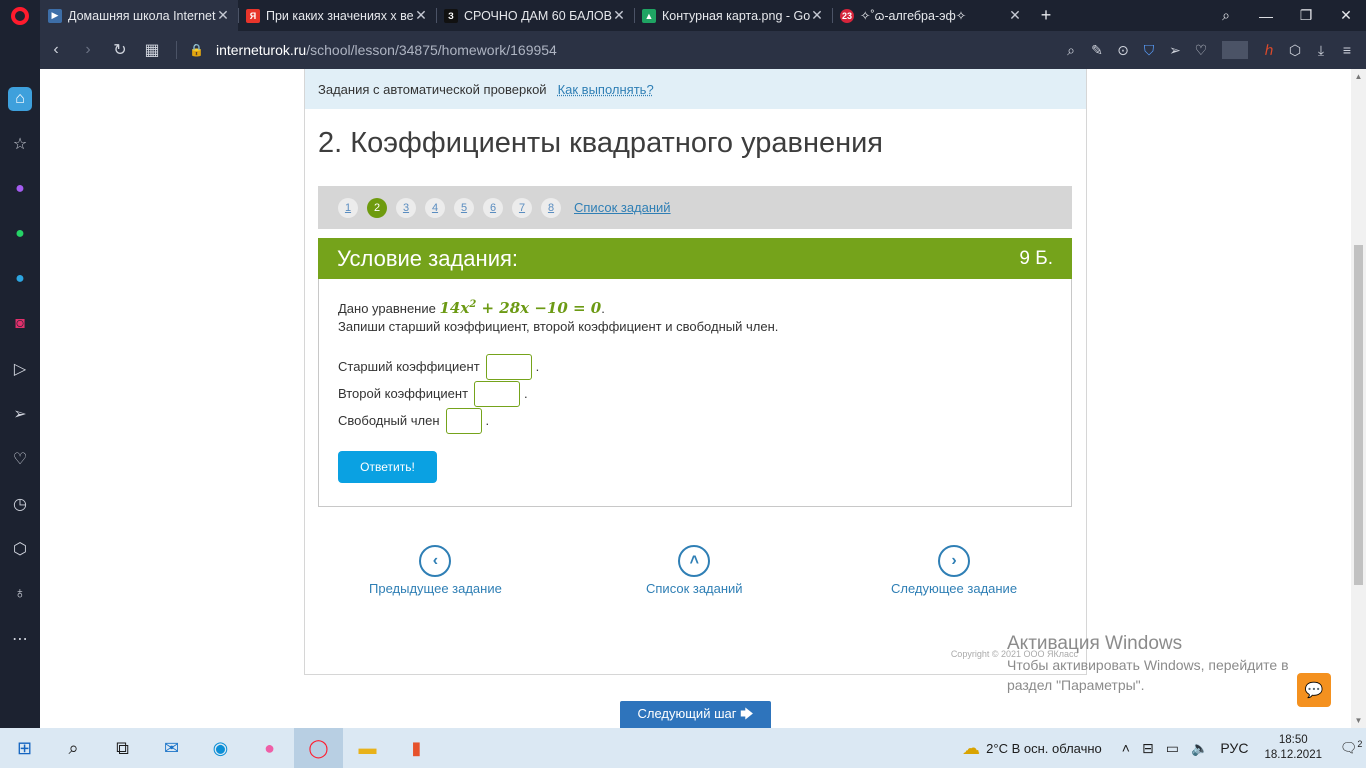 This screenshot has height=768, width=1366. Describe the element at coordinates (20, 324) in the screenshot. I see `instagram-icon: ◙` at that location.